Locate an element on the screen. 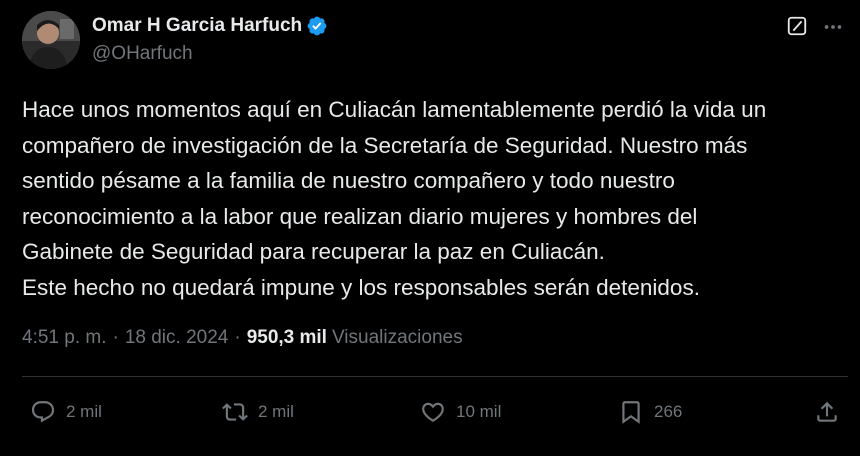  more-icon is located at coordinates (833, 27).